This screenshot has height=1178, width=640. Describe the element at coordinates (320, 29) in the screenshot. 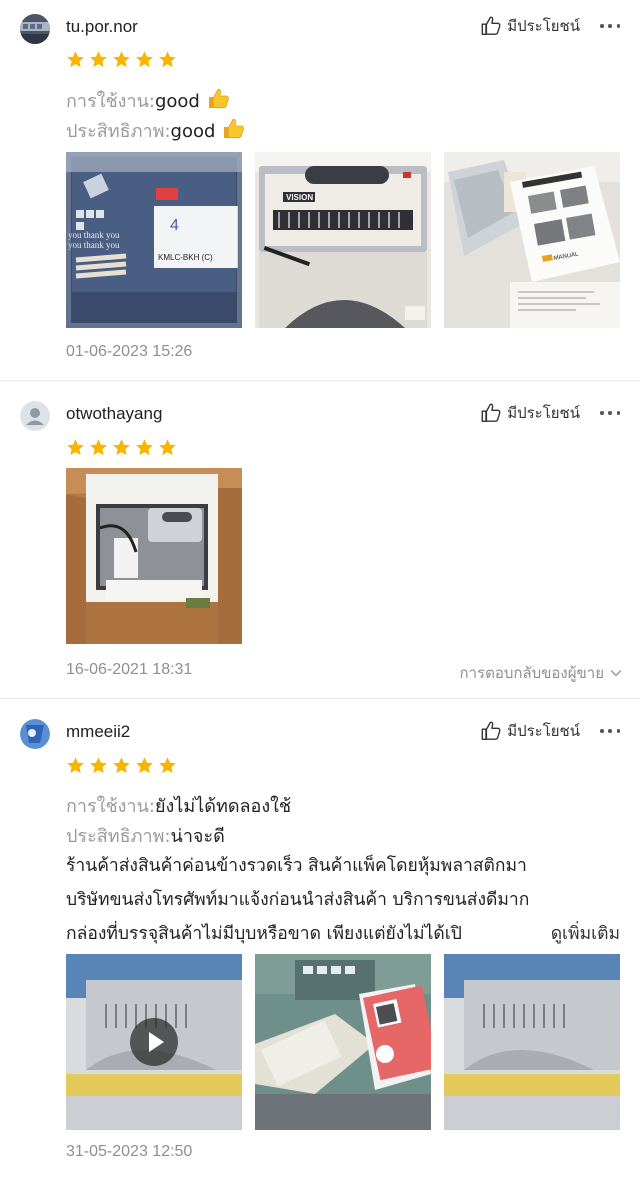

I see `review-header: tu.por.nor มีประโยชน์` at that location.